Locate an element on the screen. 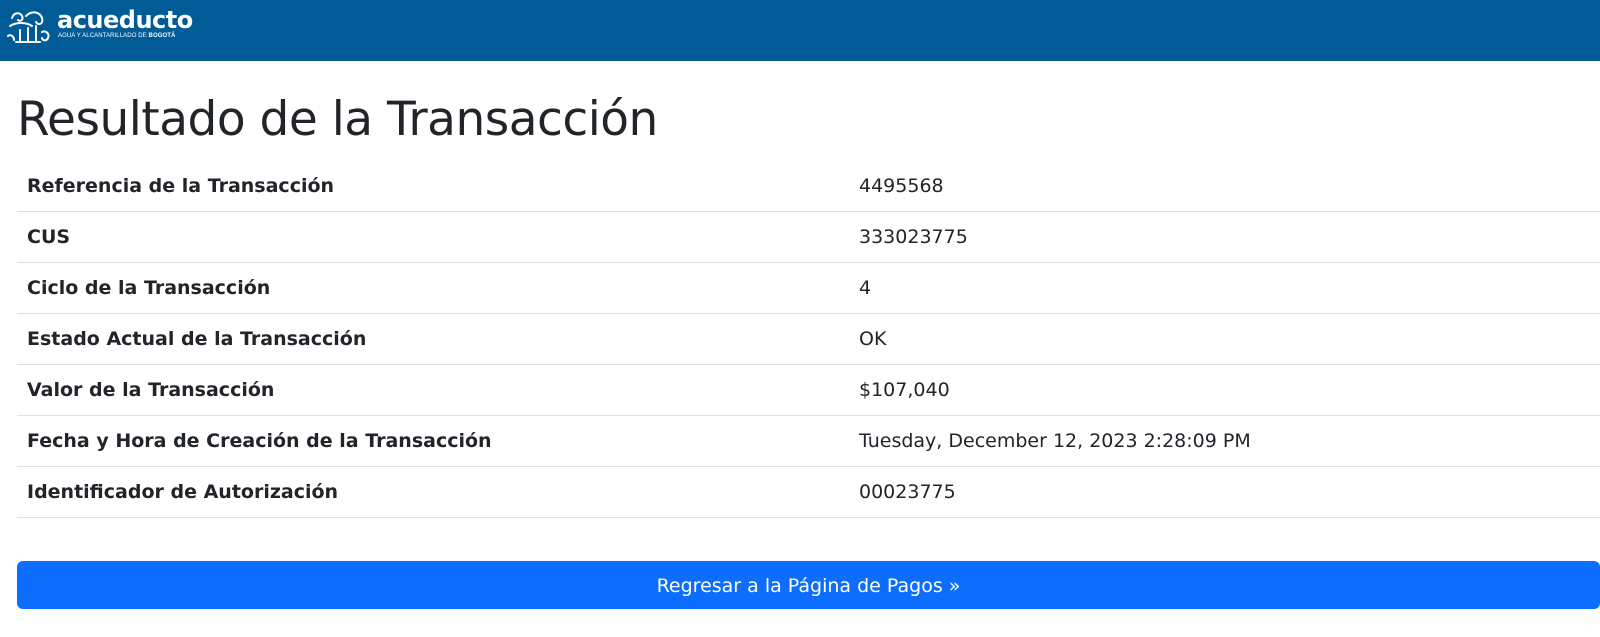 This screenshot has height=637, width=1600. table-row: Identificador de Autorización 00023775 is located at coordinates (808, 492).